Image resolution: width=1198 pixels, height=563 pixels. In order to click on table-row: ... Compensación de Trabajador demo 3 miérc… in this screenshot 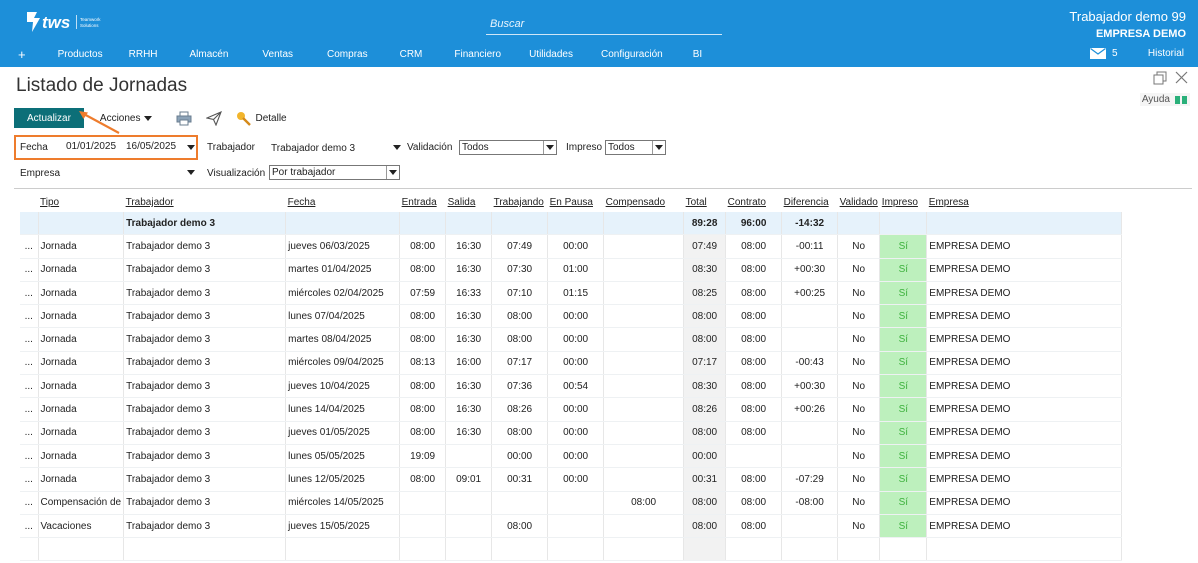, I will do `click(571, 503)`.